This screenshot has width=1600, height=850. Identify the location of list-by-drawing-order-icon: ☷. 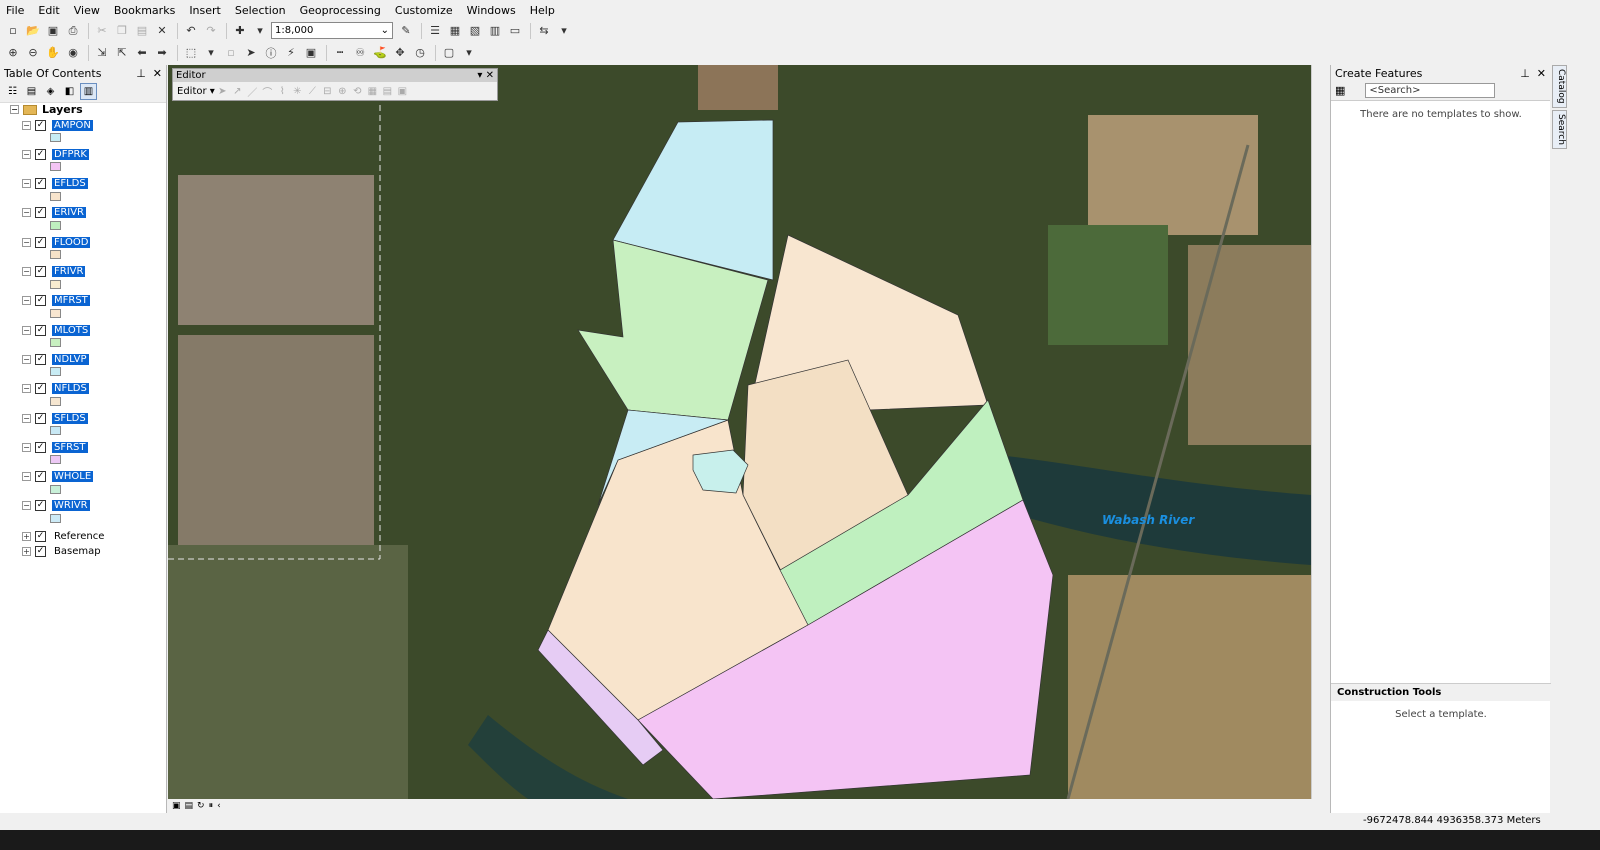
(12, 91).